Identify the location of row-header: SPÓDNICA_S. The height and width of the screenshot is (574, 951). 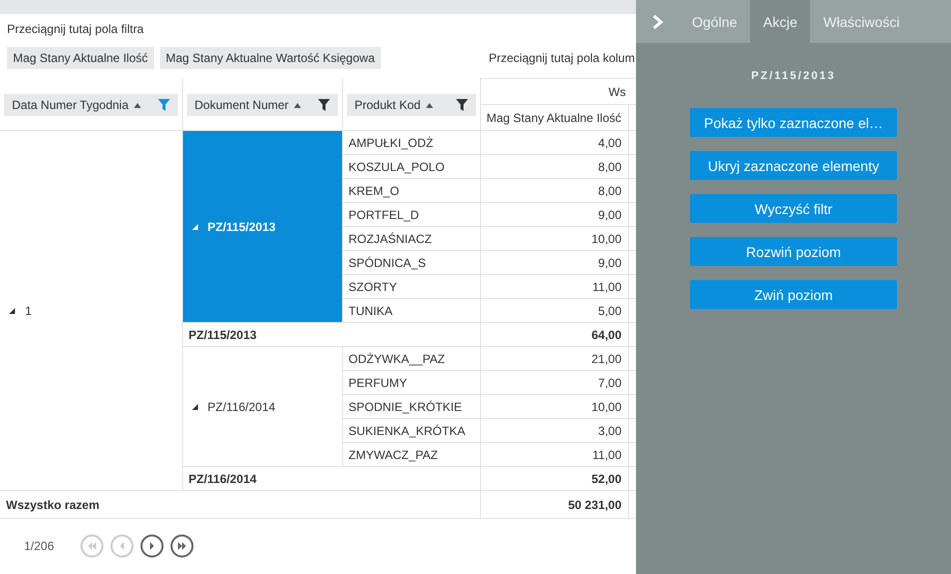
(411, 262).